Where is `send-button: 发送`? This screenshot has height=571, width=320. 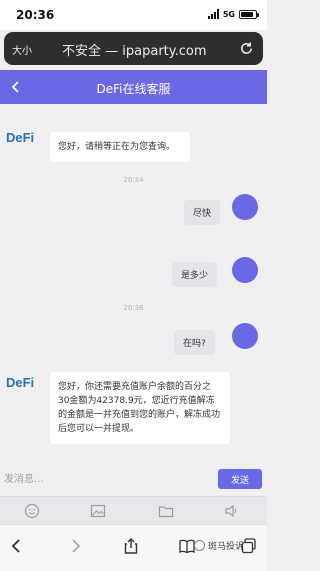 send-button: 发送 is located at coordinates (240, 479).